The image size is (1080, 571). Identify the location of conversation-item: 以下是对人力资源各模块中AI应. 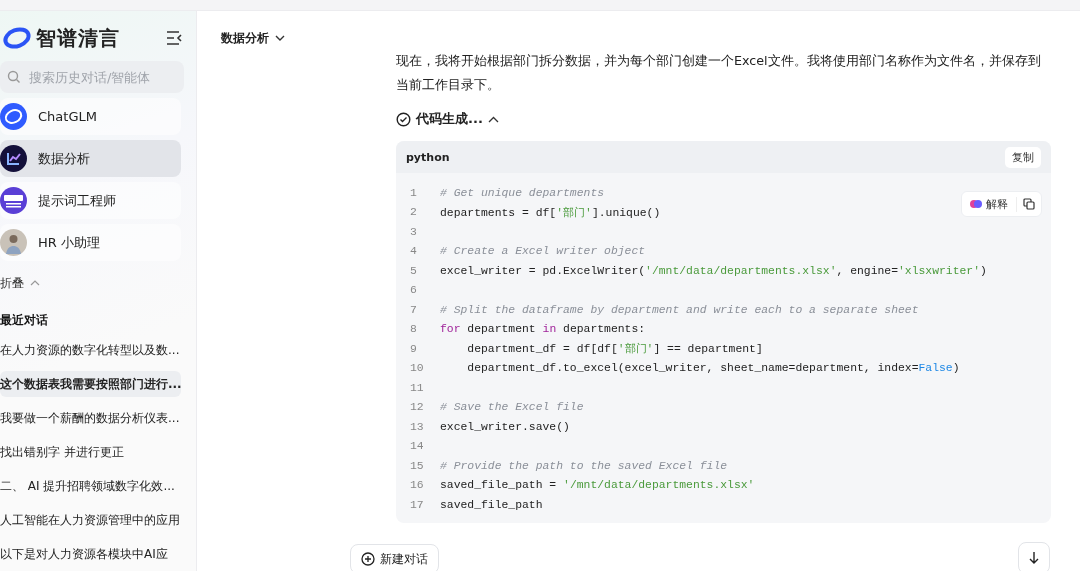
(90, 554).